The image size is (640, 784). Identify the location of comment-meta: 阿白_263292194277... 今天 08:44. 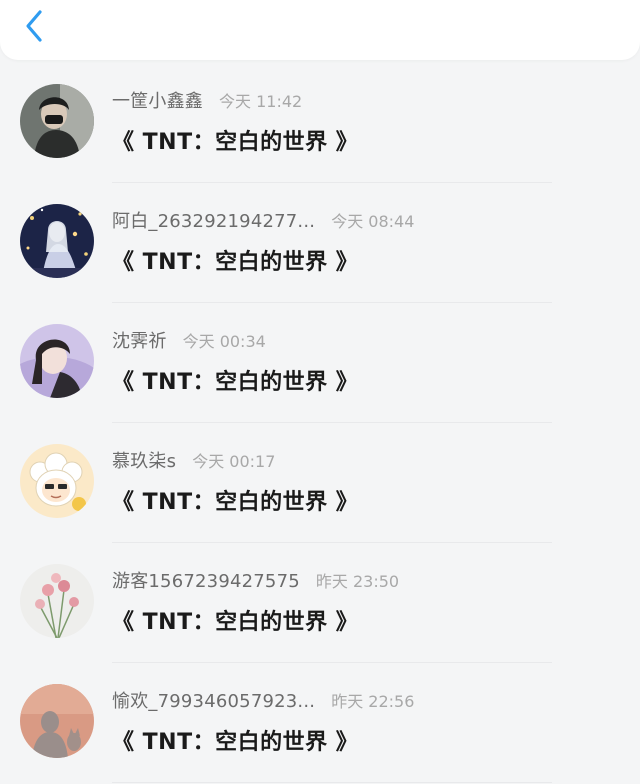
(263, 220).